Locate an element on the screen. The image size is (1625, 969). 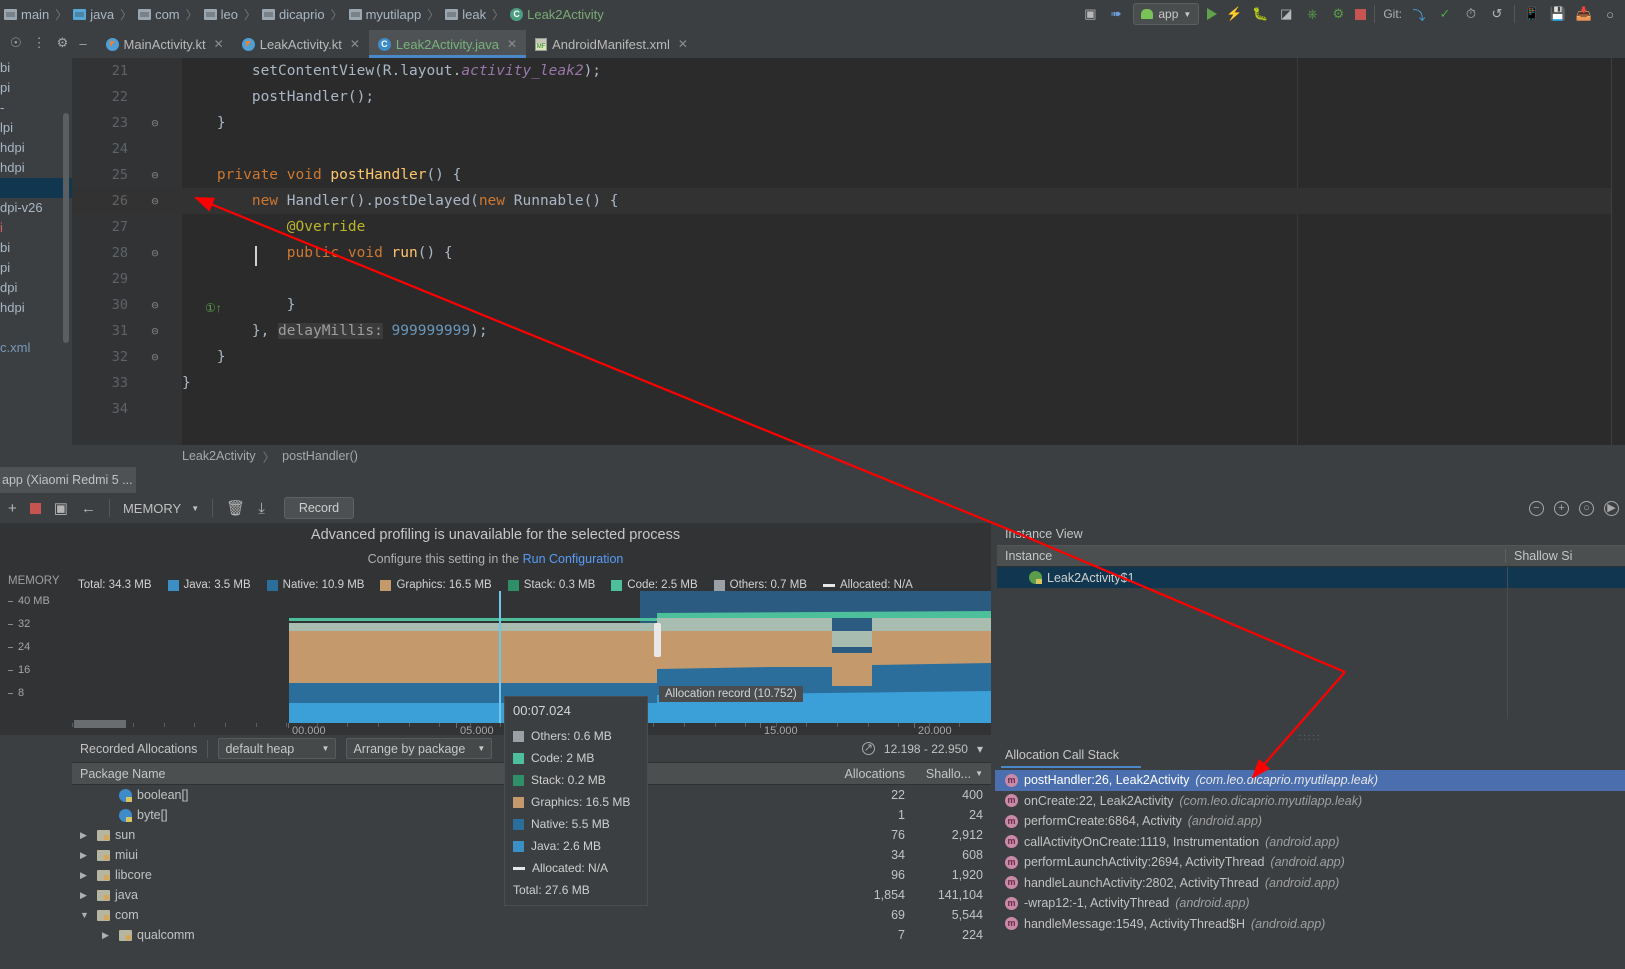
build-hammer-icon: ➠ is located at coordinates (1116, 14).